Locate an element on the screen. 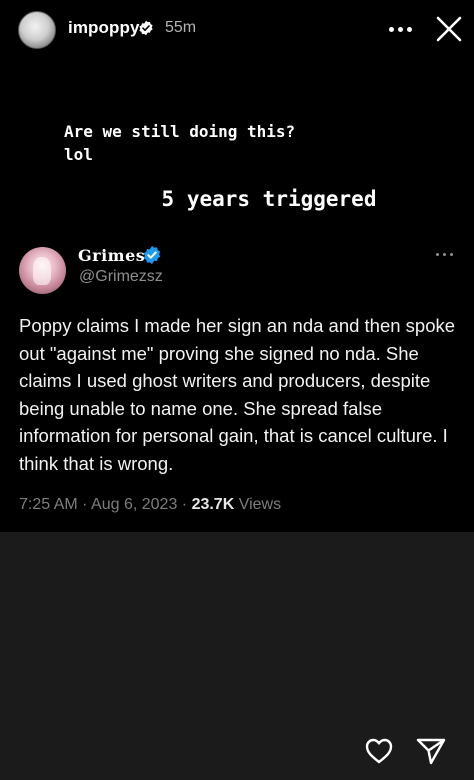 Image resolution: width=474 pixels, height=780 pixels. send-icon is located at coordinates (431, 751).